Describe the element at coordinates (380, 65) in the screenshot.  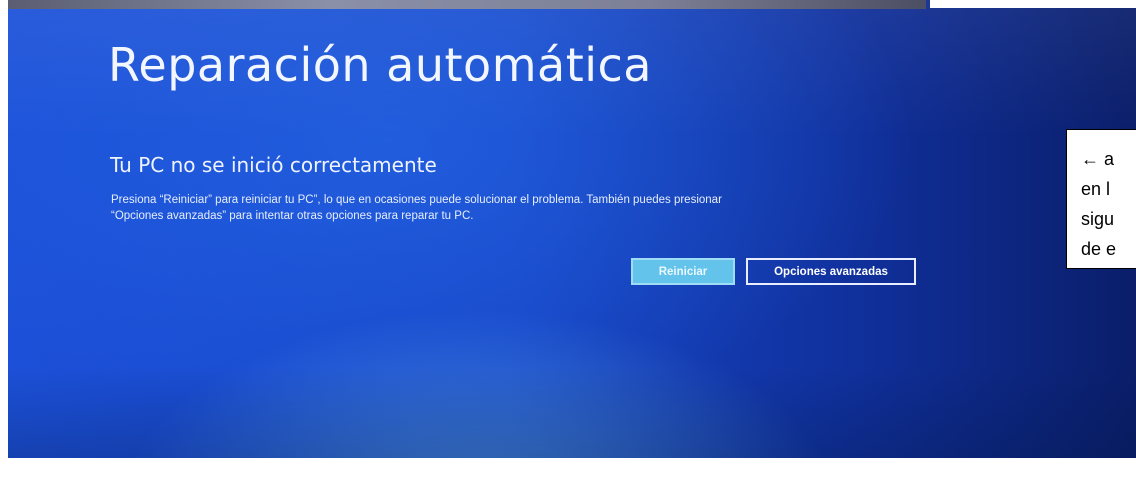
I see `page-title: Reparación automática` at that location.